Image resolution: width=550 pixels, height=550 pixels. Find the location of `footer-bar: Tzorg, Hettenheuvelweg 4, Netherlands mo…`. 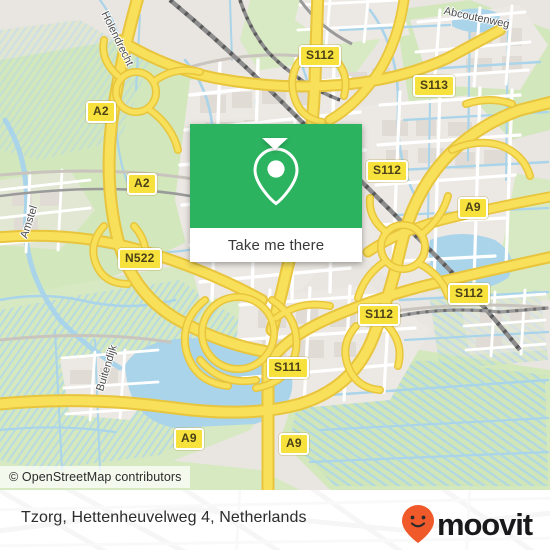

footer-bar: Tzorg, Hettenheuvelweg 4, Netherlands mo… is located at coordinates (275, 520).